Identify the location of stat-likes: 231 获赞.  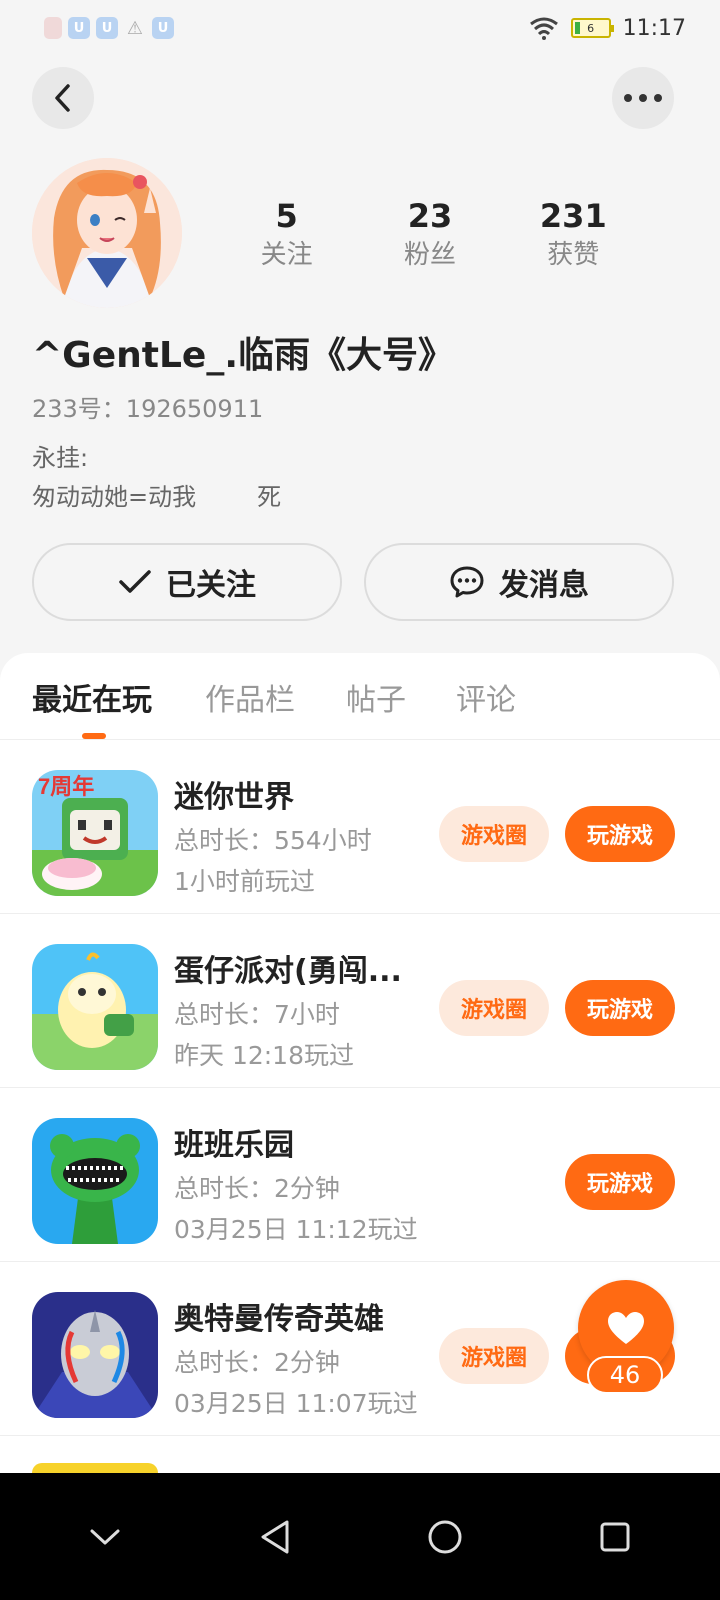
(573, 235).